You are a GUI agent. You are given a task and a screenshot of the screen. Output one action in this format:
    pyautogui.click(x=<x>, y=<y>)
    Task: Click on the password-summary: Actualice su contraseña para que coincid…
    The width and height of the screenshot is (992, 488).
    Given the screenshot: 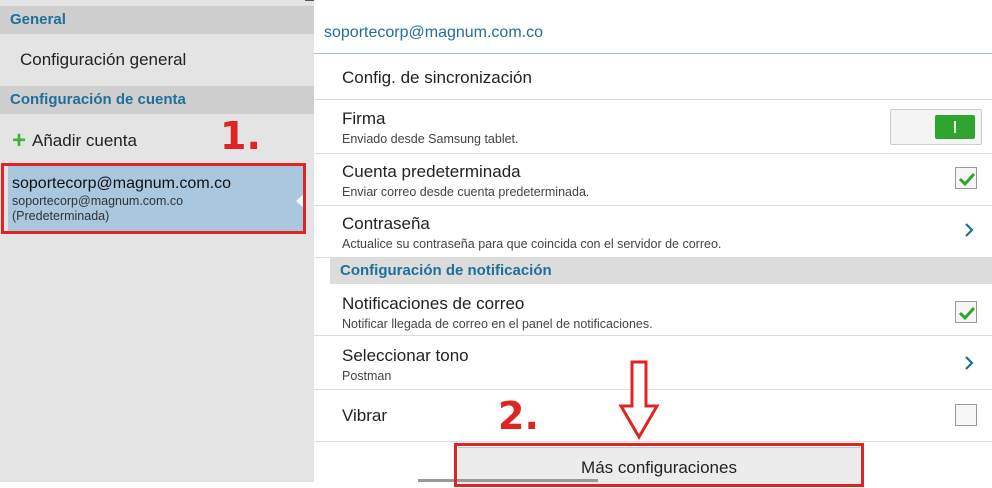 What is the action you would take?
    pyautogui.click(x=532, y=244)
    